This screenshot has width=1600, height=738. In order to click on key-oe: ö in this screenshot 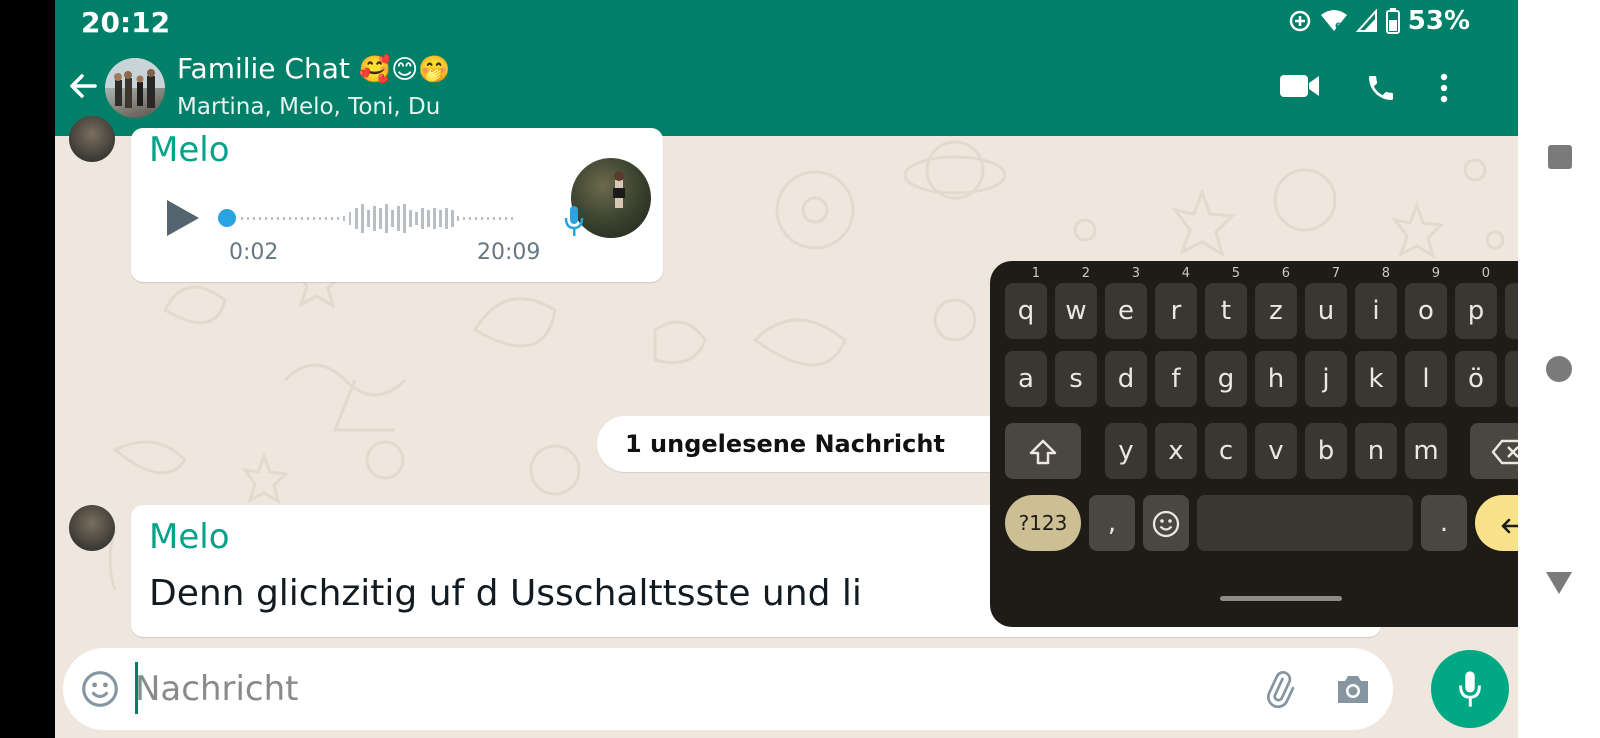, I will do `click(1476, 379)`.